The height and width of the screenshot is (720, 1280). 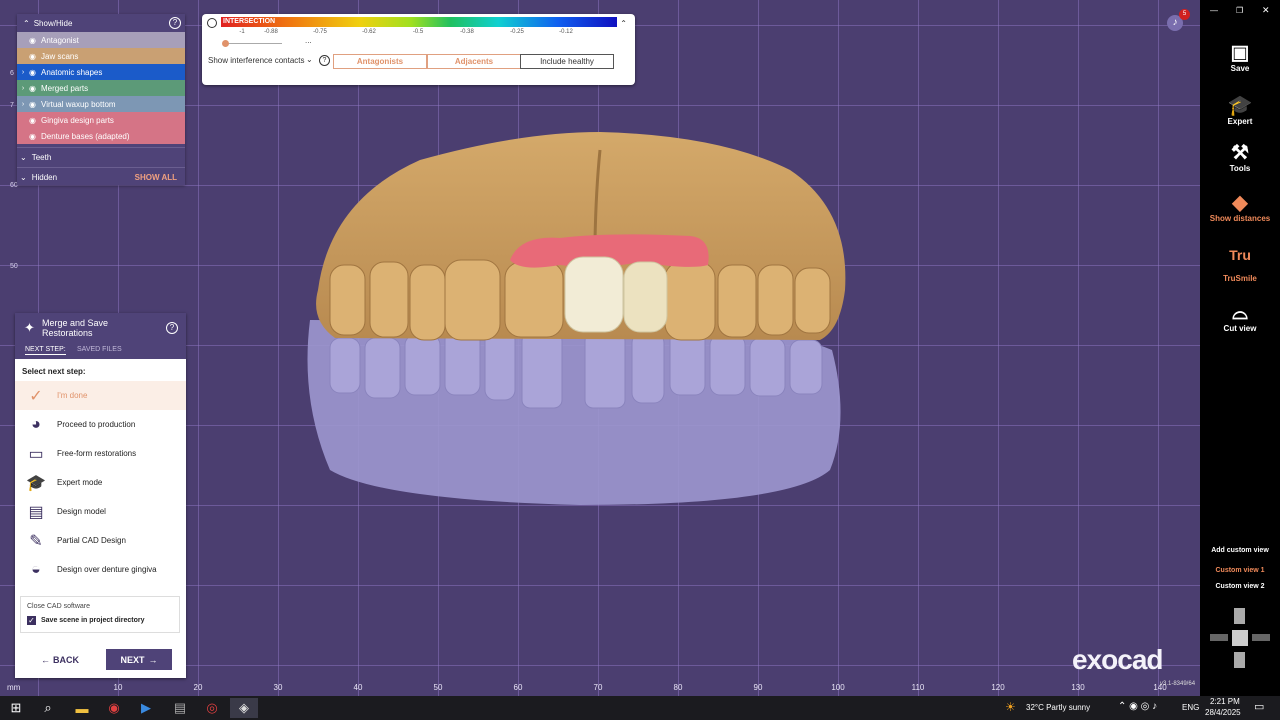 I want to click on gauge-icon, so click(x=212, y=23).